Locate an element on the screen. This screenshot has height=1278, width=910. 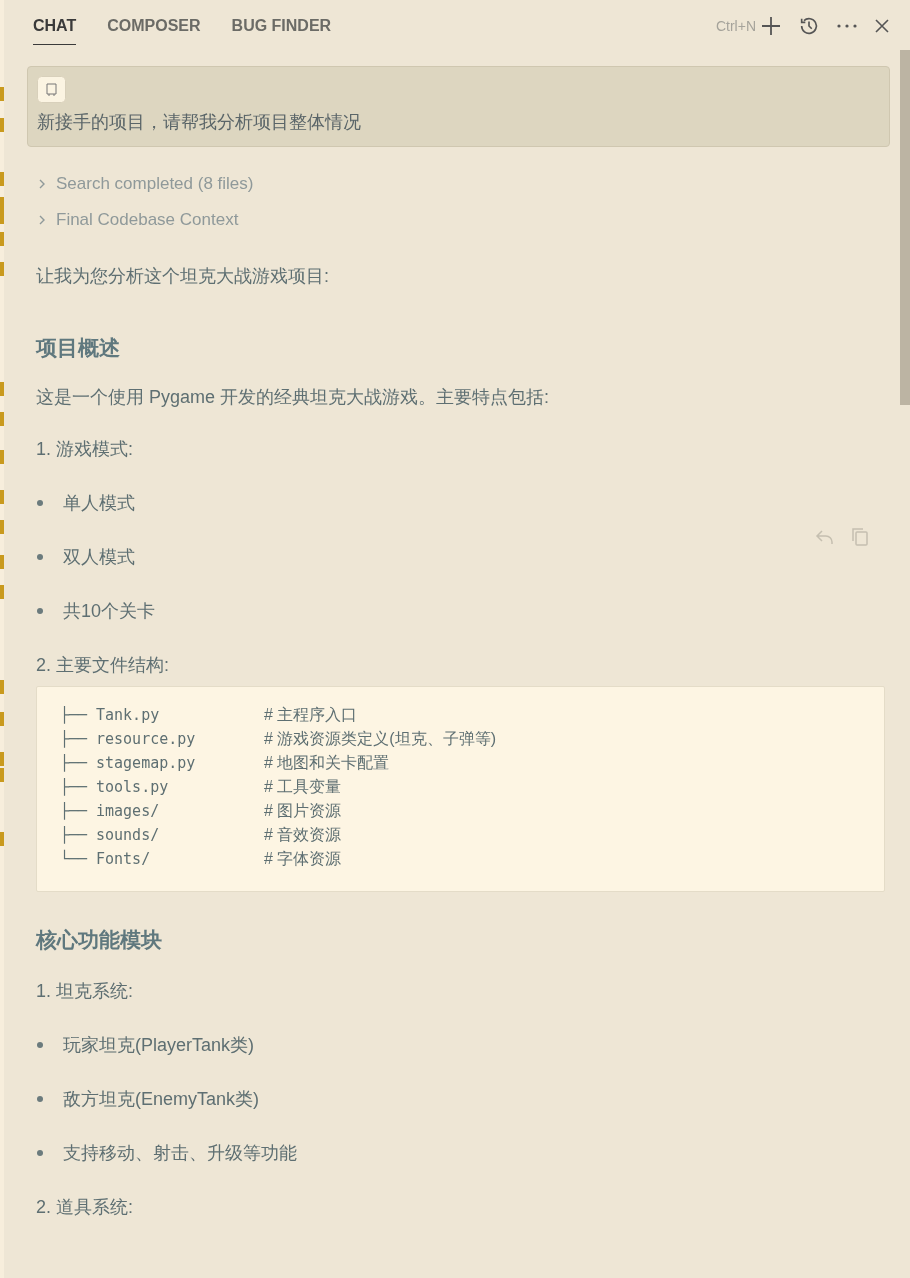
message-text: 新接手的项目，请帮我分析项目整体情况 is located at coordinates (199, 122).